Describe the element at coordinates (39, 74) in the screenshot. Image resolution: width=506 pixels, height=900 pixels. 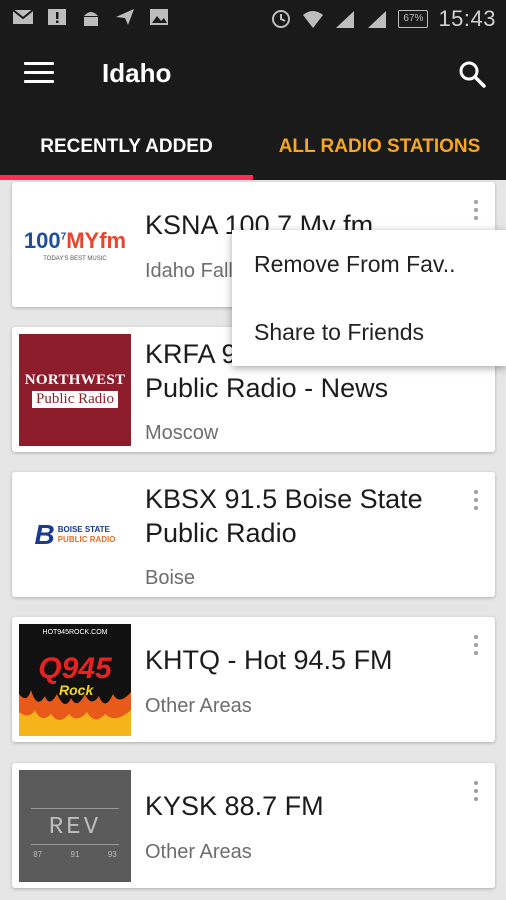
I see `hamburger-icon` at that location.